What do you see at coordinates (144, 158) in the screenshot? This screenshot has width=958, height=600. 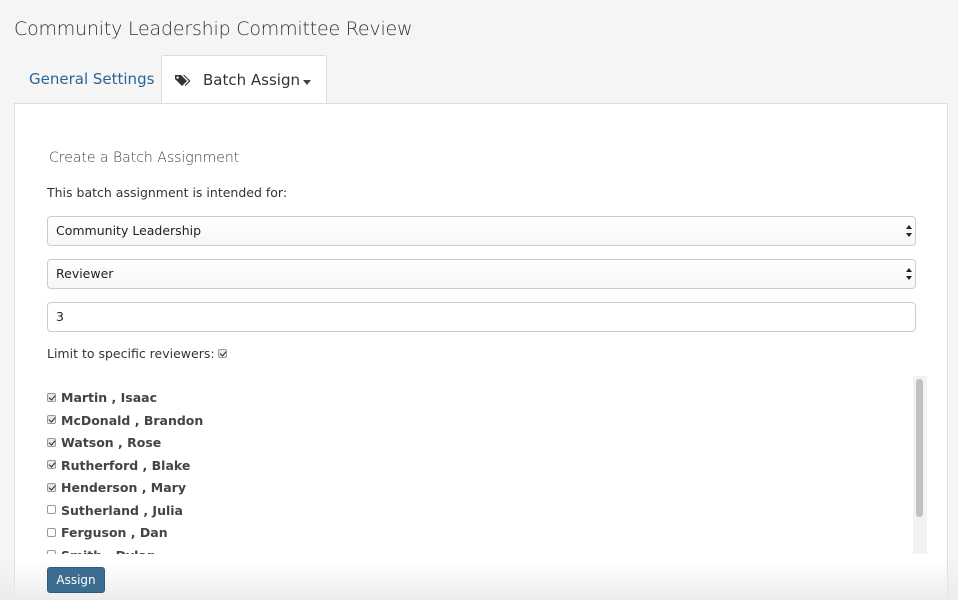 I see `section-heading: Create a Batch Assignment` at bounding box center [144, 158].